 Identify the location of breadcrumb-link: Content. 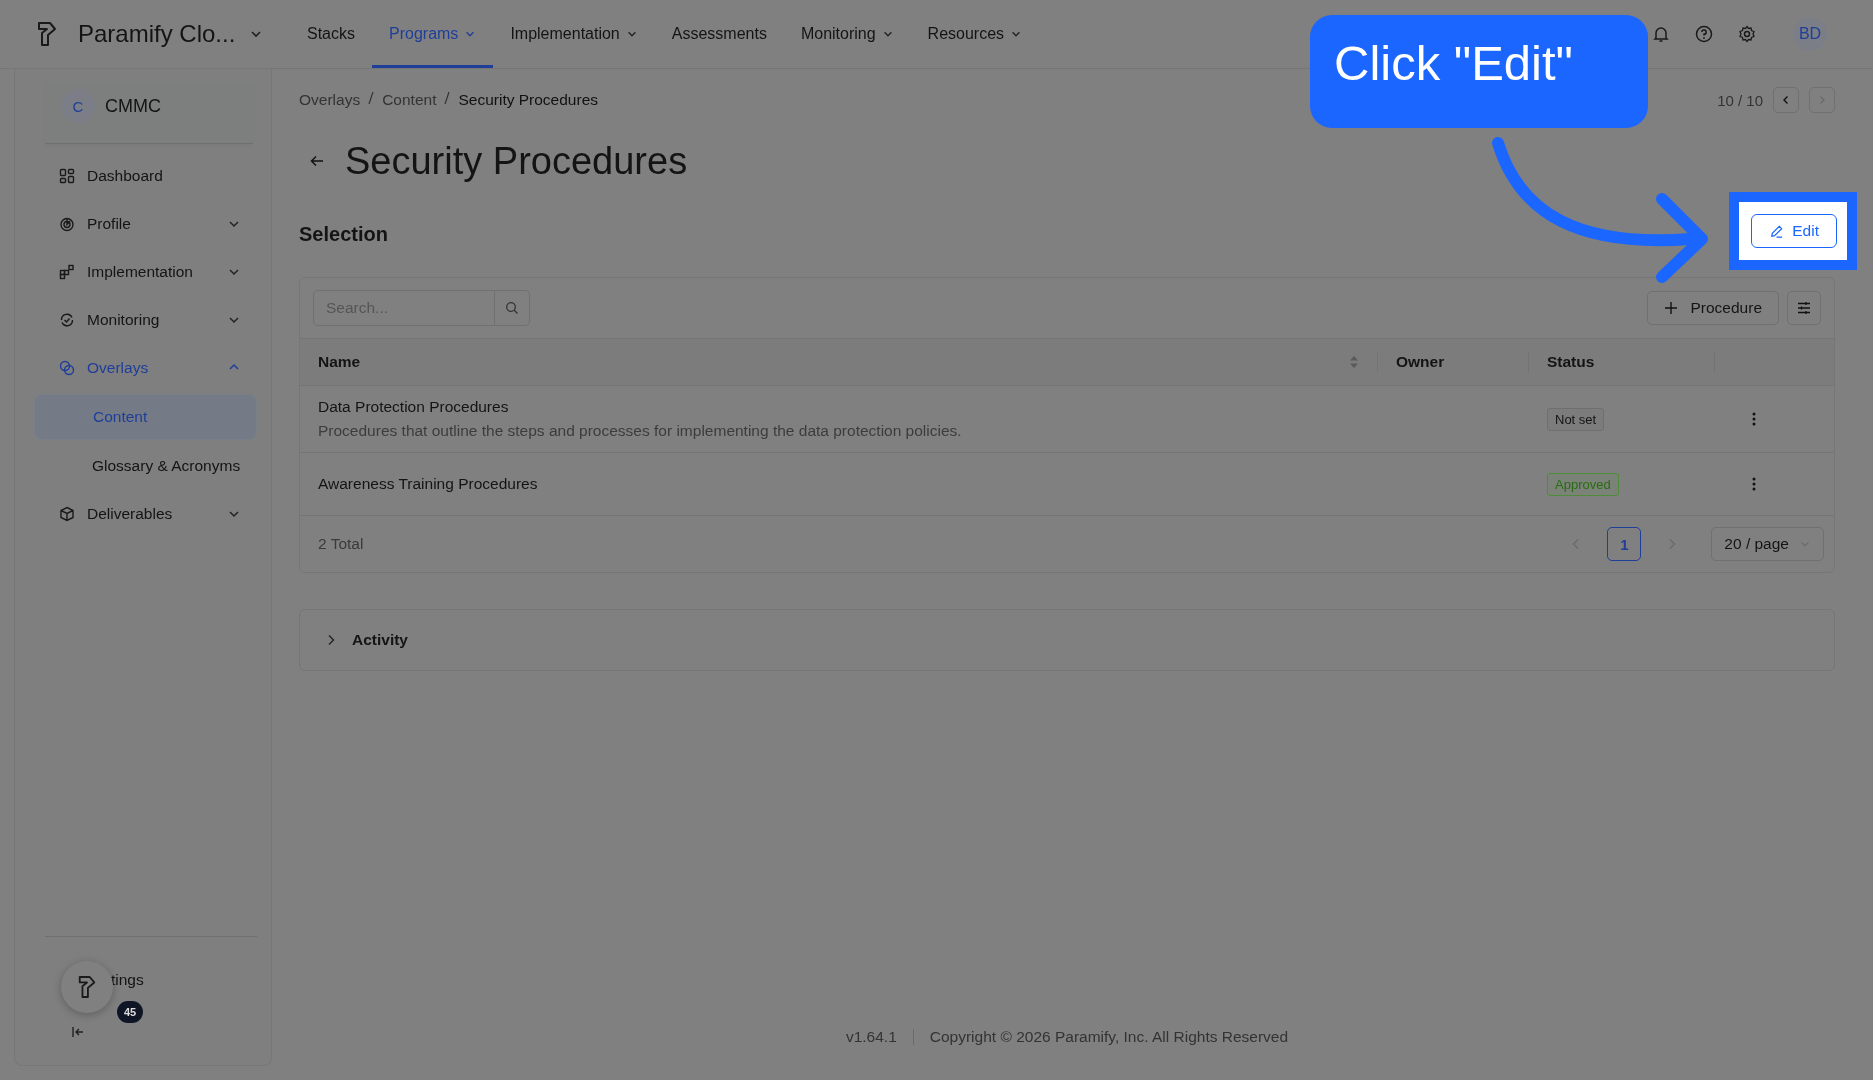
(409, 100).